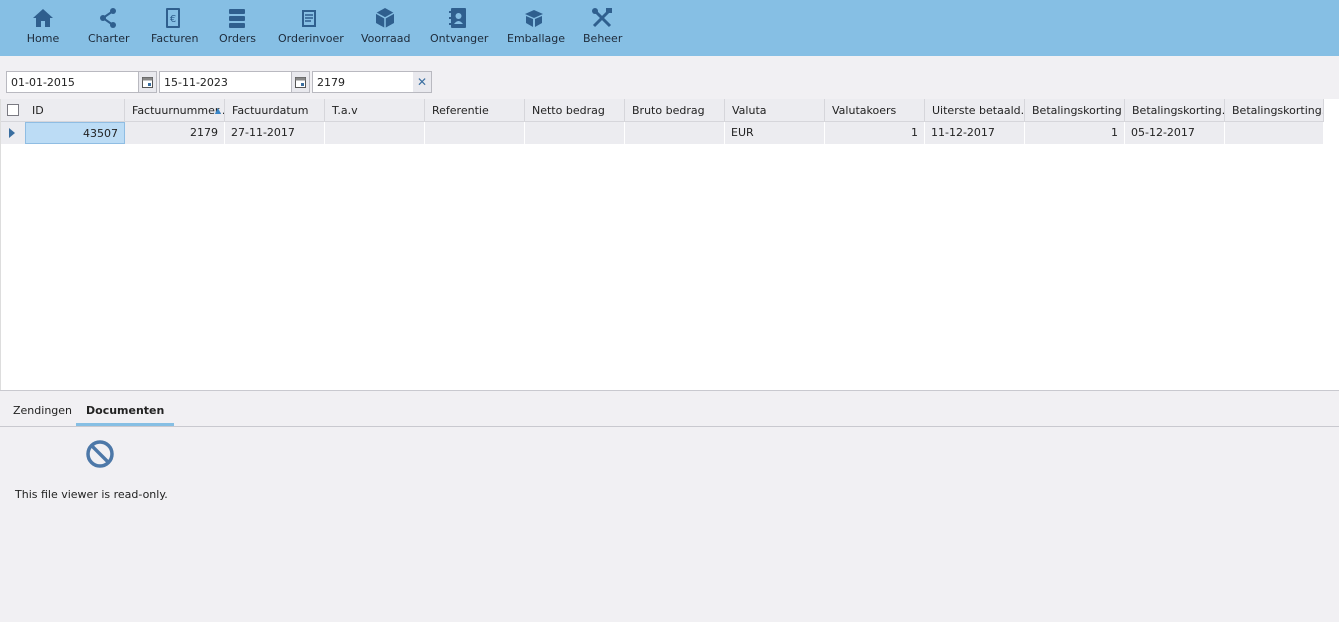 The height and width of the screenshot is (622, 1339). Describe the element at coordinates (237, 29) in the screenshot. I see `toolbar-orders-button: Orders` at that location.